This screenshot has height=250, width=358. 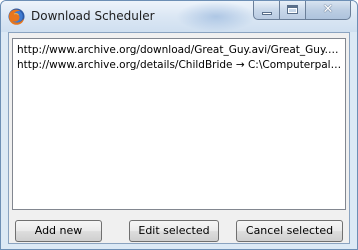 What do you see at coordinates (16, 16) in the screenshot?
I see `firefox-icon` at bounding box center [16, 16].